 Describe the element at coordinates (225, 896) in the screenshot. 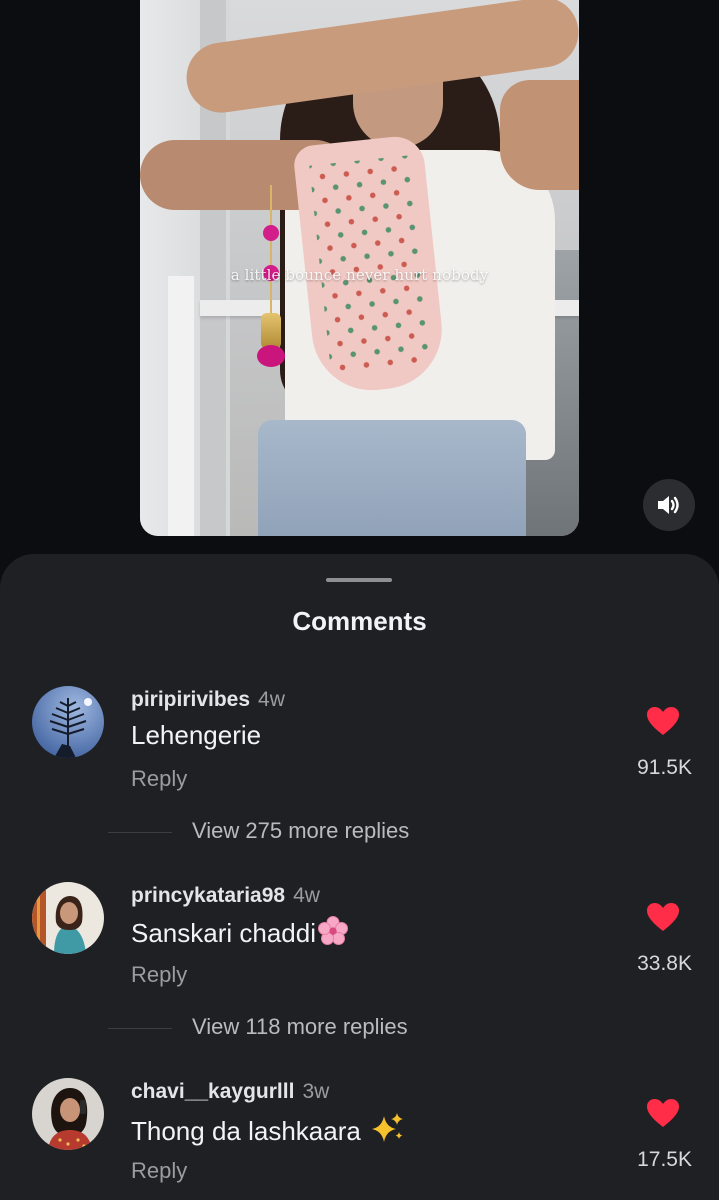

I see `comment-username: princykataria98 4w` at that location.